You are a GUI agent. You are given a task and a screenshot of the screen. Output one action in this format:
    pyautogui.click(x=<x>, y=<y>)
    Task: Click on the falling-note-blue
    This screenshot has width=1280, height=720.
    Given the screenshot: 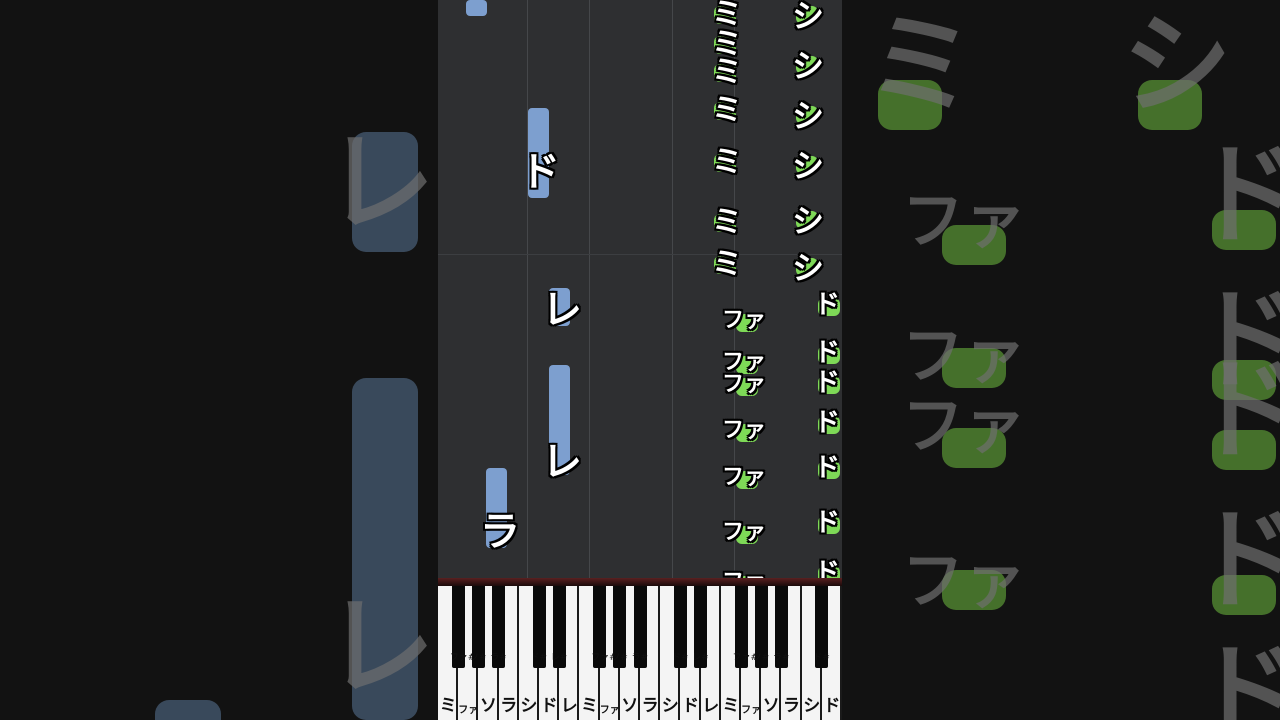 What is the action you would take?
    pyautogui.click(x=476, y=8)
    